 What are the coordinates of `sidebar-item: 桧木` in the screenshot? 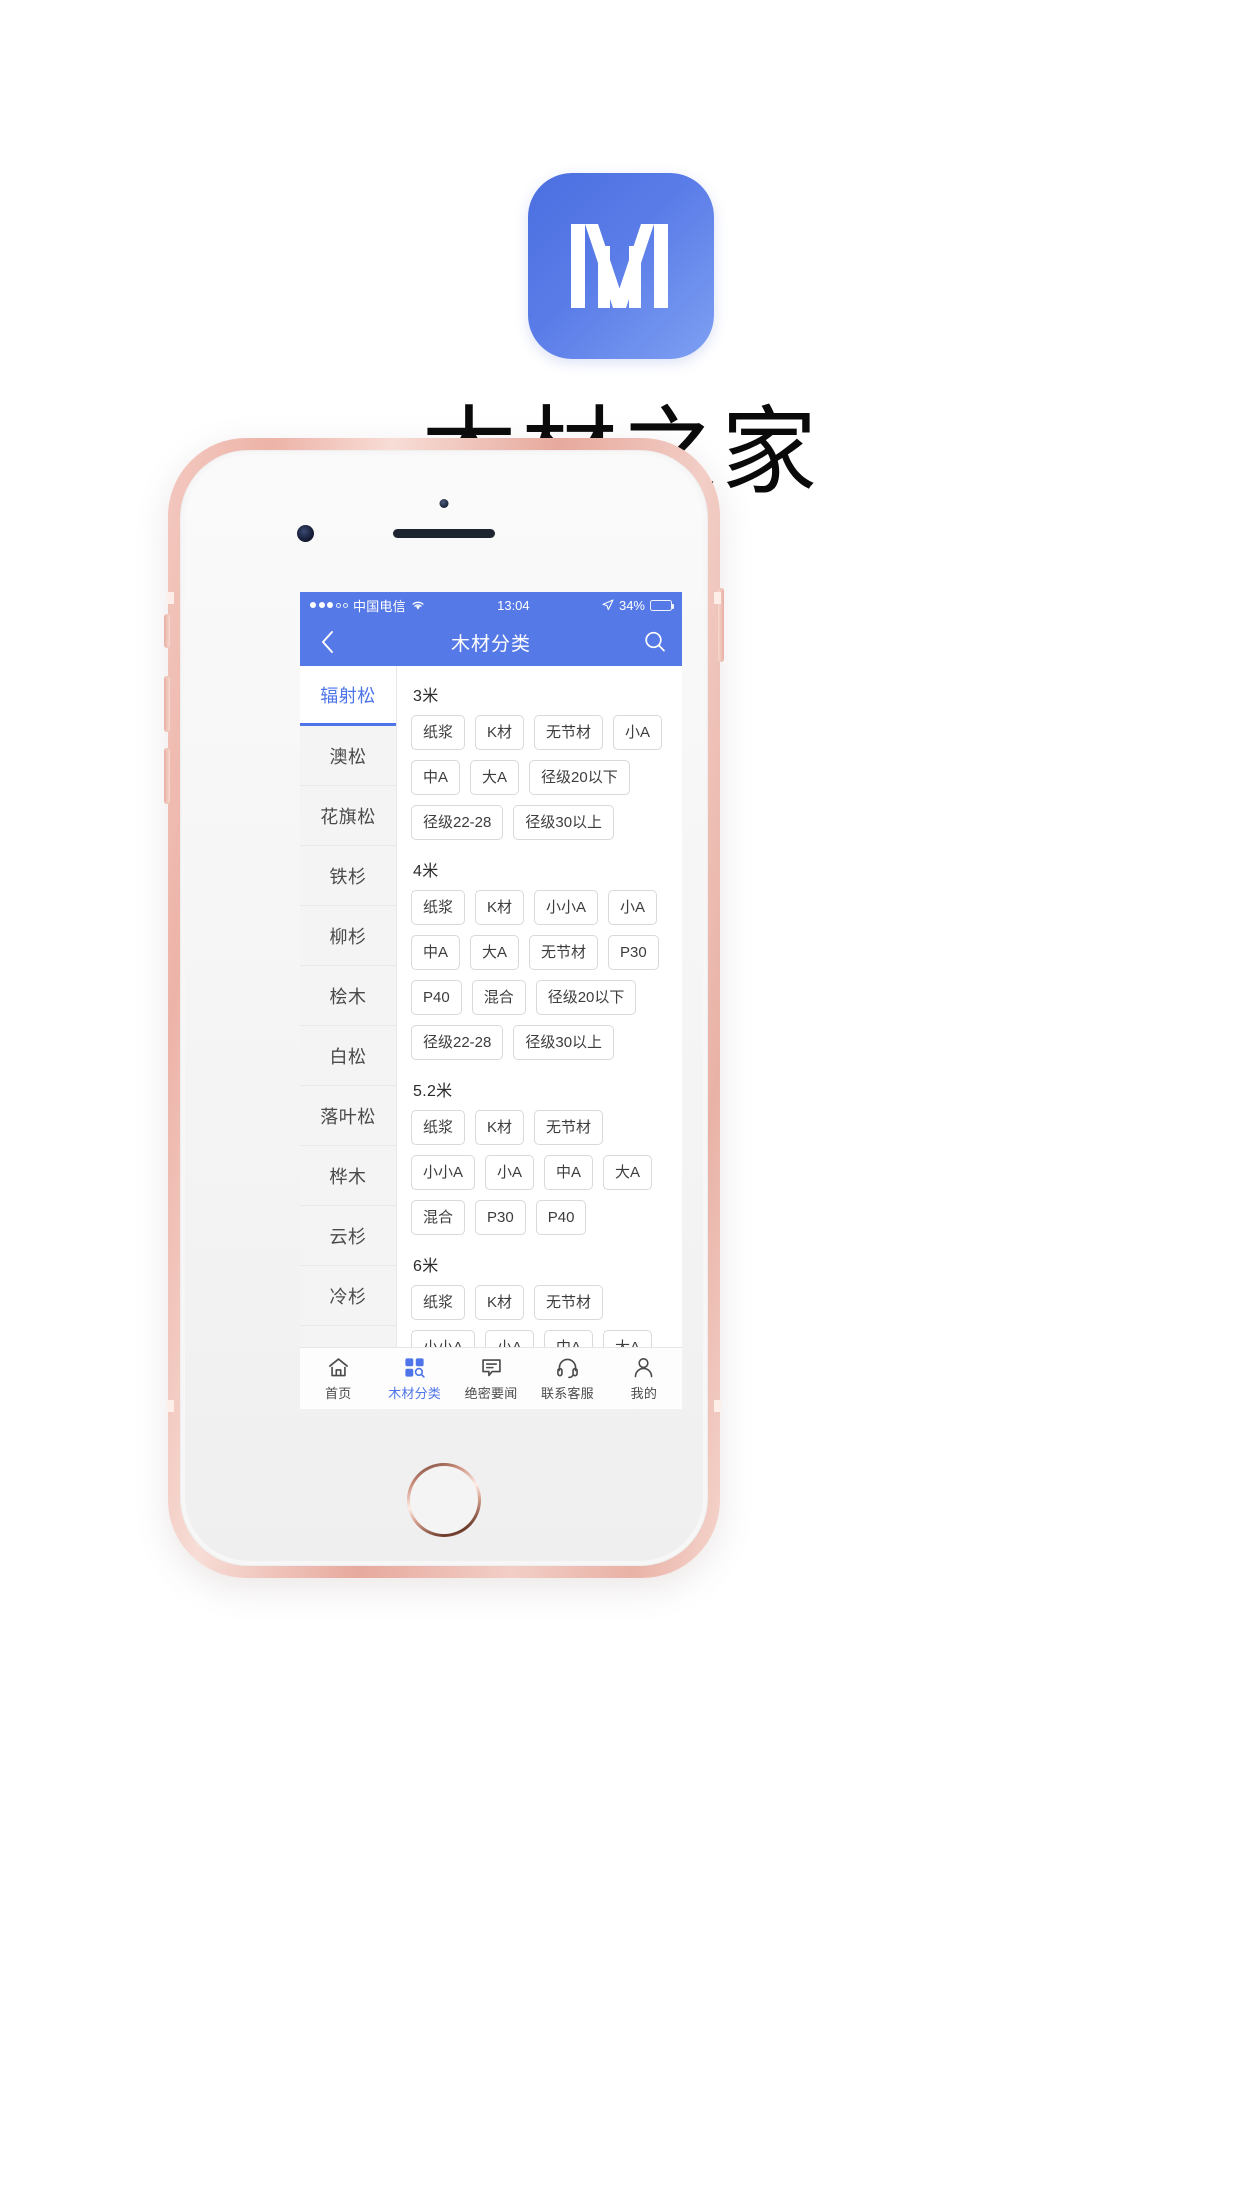 It's located at (348, 996).